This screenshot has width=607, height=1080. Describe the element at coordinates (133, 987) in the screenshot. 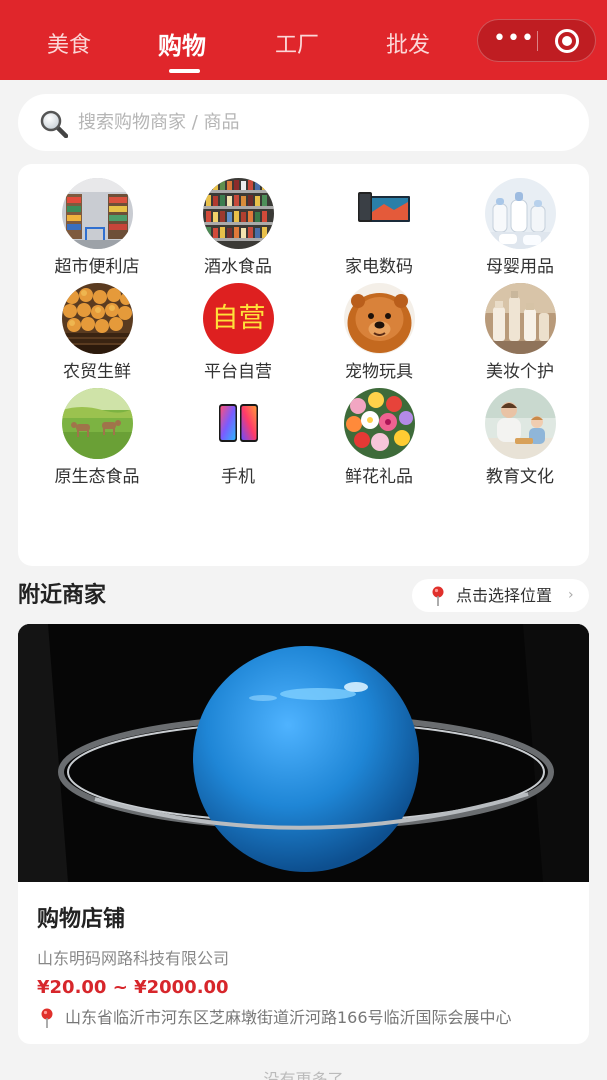

I see `store-price-range: ¥20.00 ~ ¥2000.00` at that location.